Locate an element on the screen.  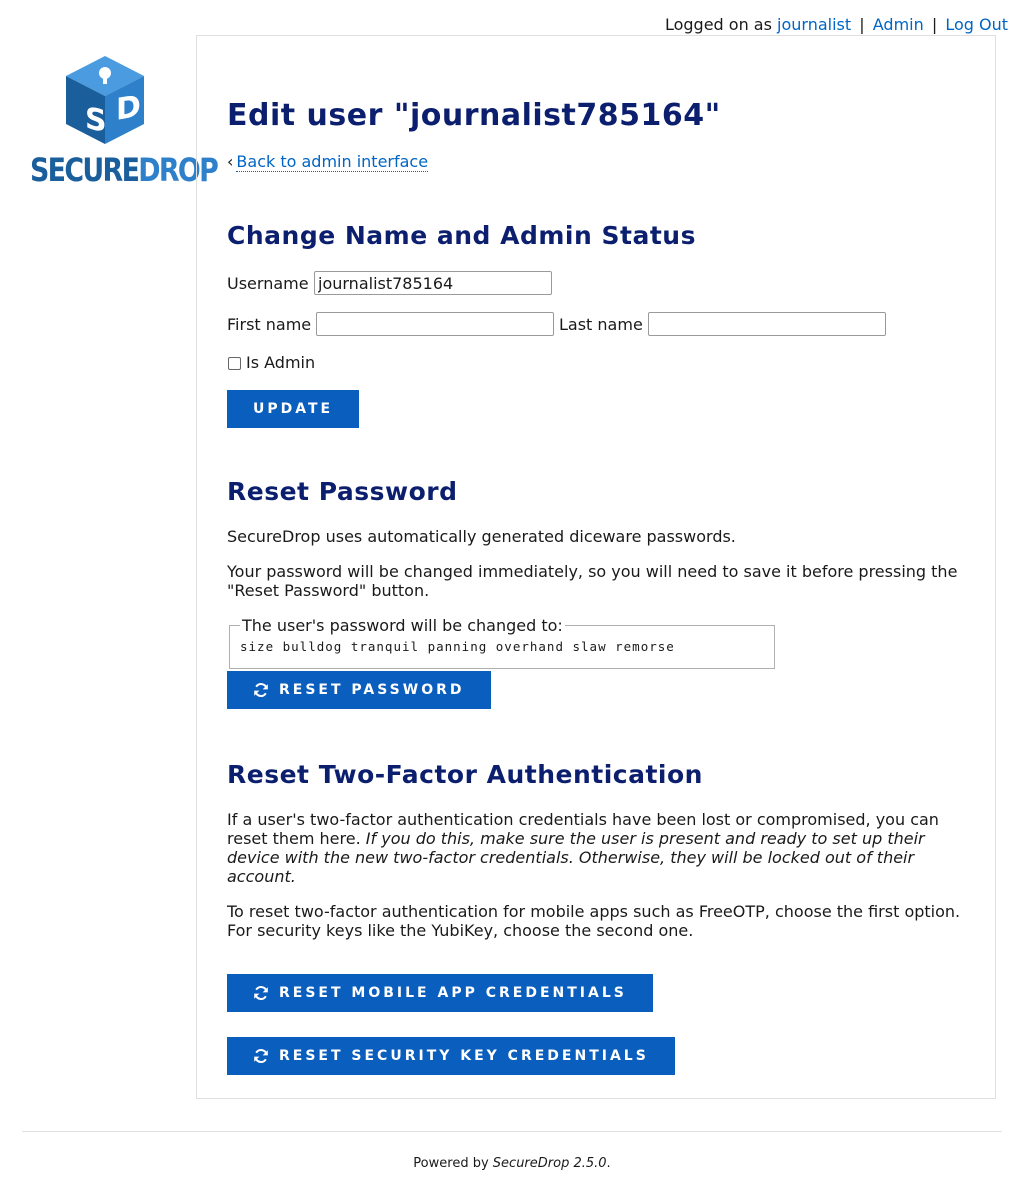
reset-mobile-app-button: RESET MOBILE APP CREDENTIALS is located at coordinates (440, 993).